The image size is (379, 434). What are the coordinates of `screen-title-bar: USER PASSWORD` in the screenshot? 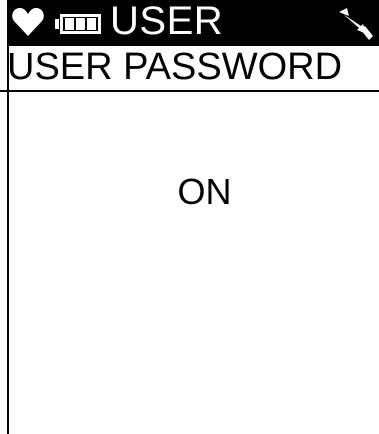 It's located at (189, 69).